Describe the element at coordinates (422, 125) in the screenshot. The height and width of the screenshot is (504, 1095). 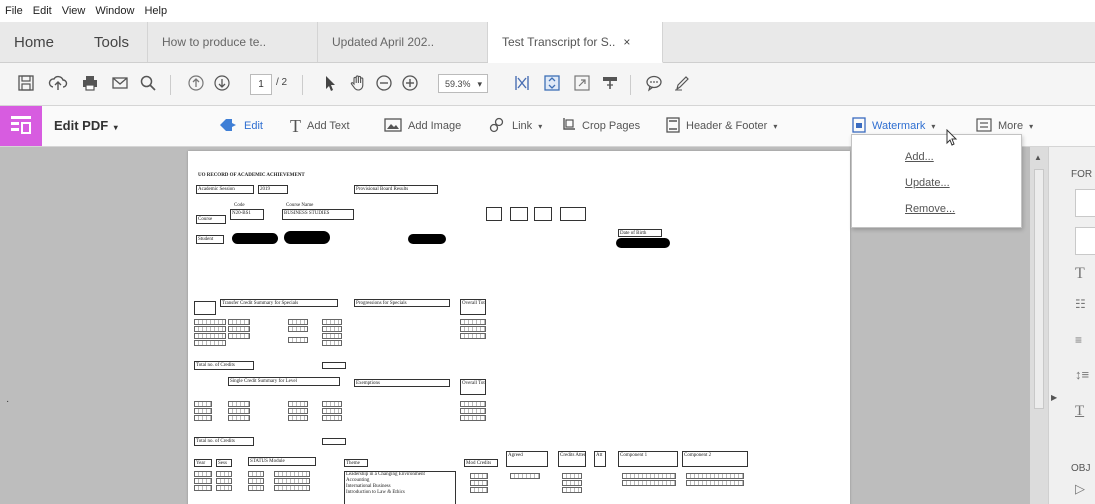
I see `add-image-button: Add Image` at that location.